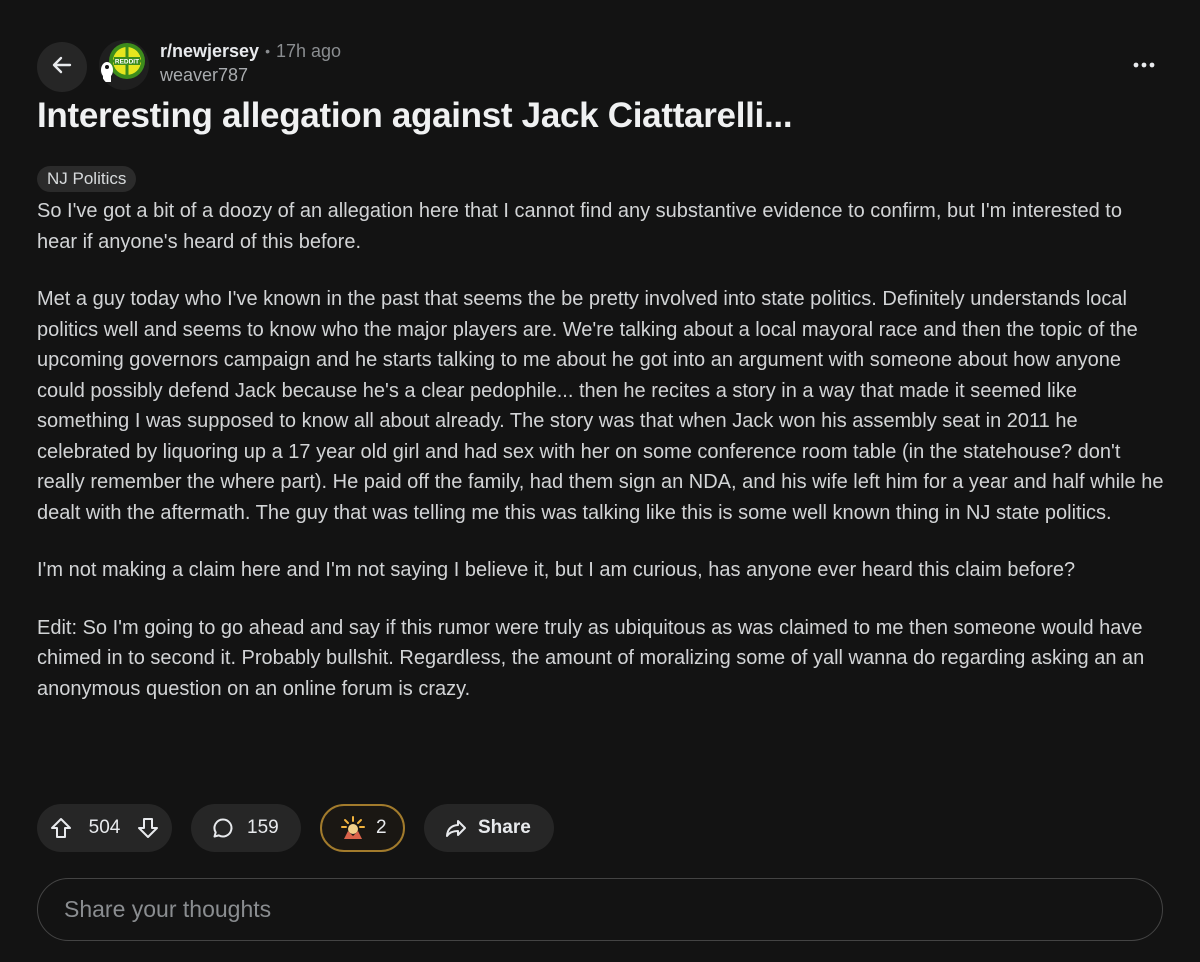 Image resolution: width=1200 pixels, height=962 pixels. I want to click on post-time: 17h ago, so click(308, 50).